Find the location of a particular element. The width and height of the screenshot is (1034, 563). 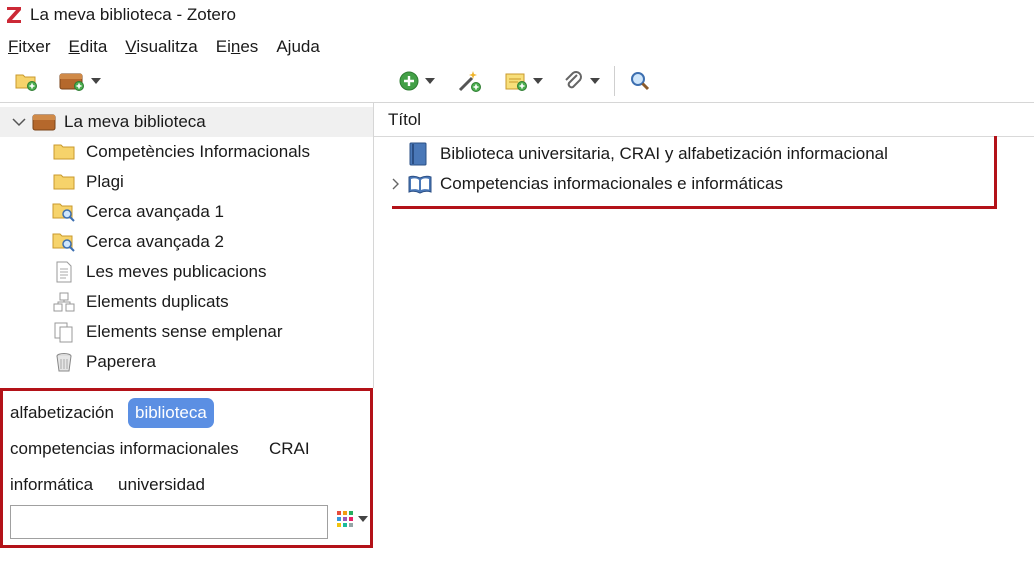

trash: Paperera is located at coordinates (104, 362).